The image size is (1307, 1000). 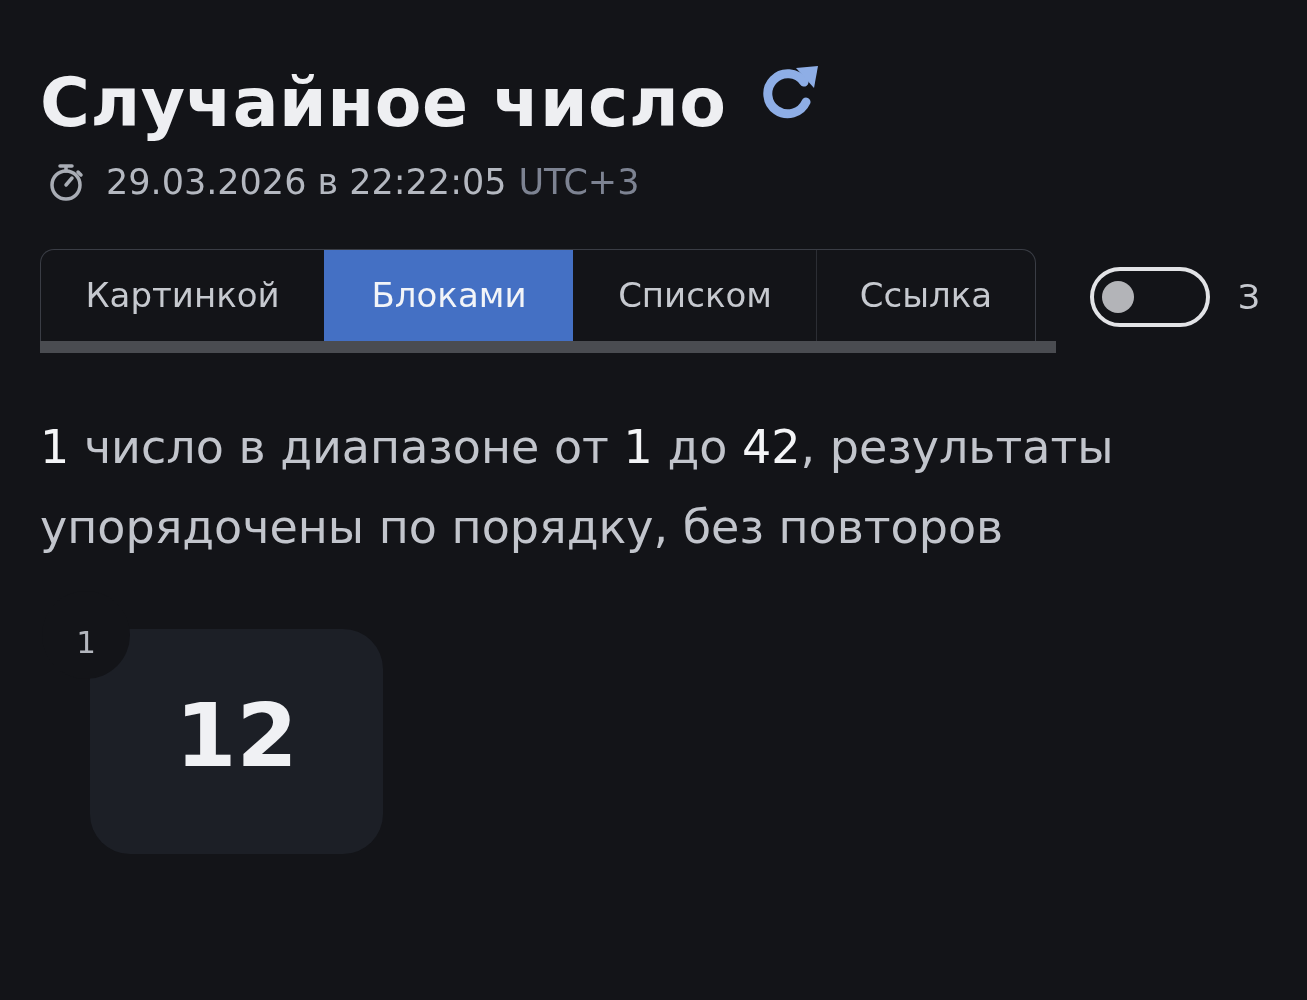 What do you see at coordinates (66, 181) in the screenshot?
I see `stopwatch-icon` at bounding box center [66, 181].